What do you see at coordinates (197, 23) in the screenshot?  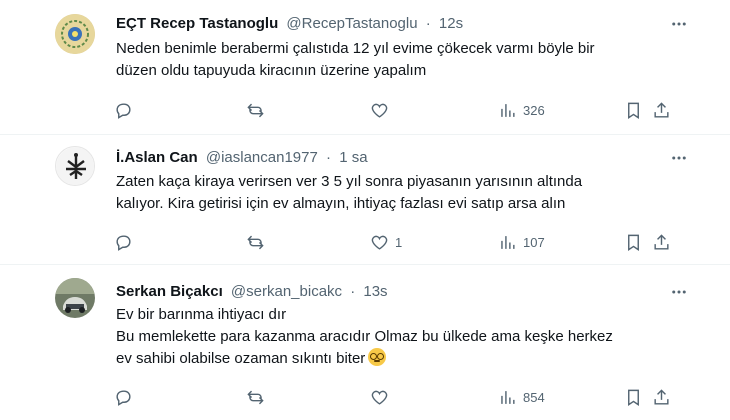 I see `author-name: EÇT Recep Tastanoglu` at bounding box center [197, 23].